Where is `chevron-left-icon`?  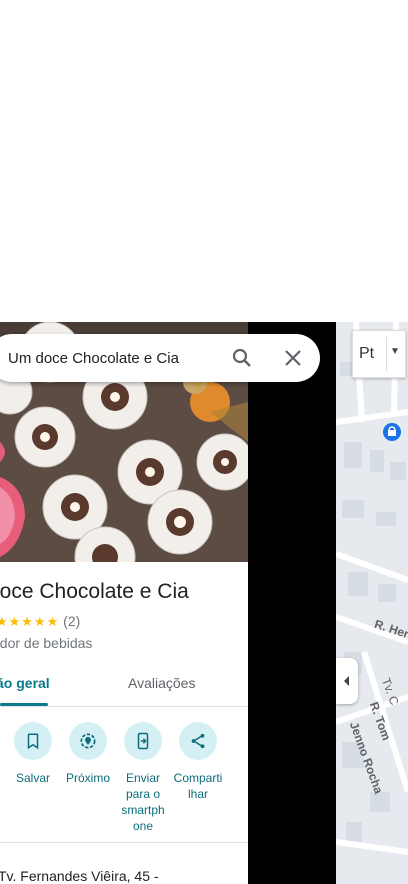 chevron-left-icon is located at coordinates (346, 681).